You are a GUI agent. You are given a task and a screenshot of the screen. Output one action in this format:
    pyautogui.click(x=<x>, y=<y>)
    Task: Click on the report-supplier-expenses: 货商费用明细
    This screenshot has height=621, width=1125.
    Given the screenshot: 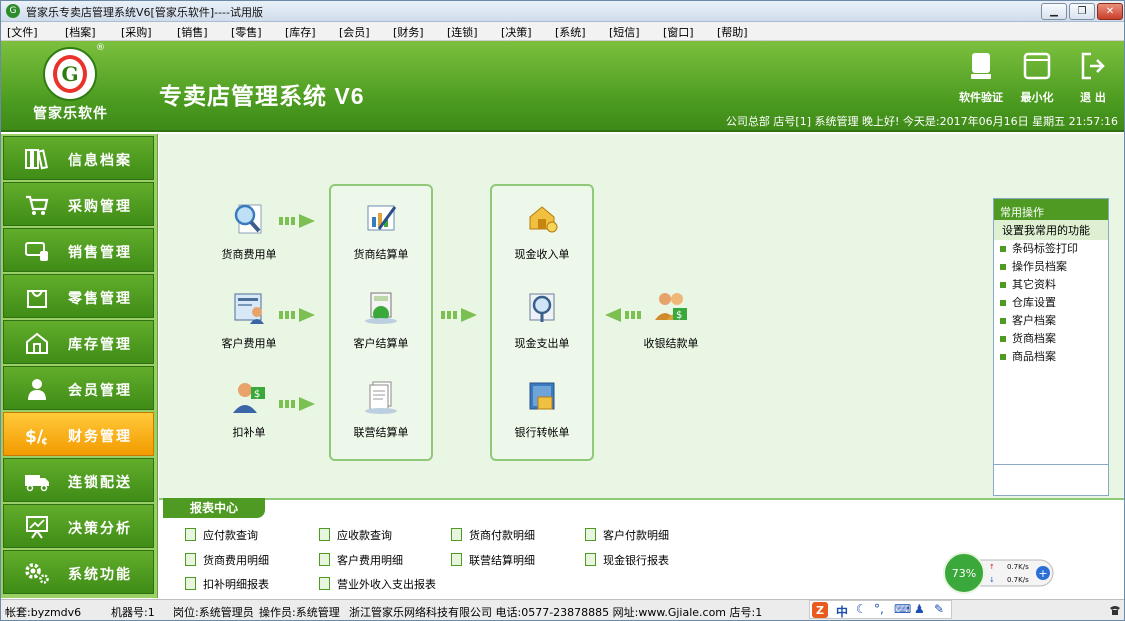 What is the action you would take?
    pyautogui.click(x=227, y=560)
    